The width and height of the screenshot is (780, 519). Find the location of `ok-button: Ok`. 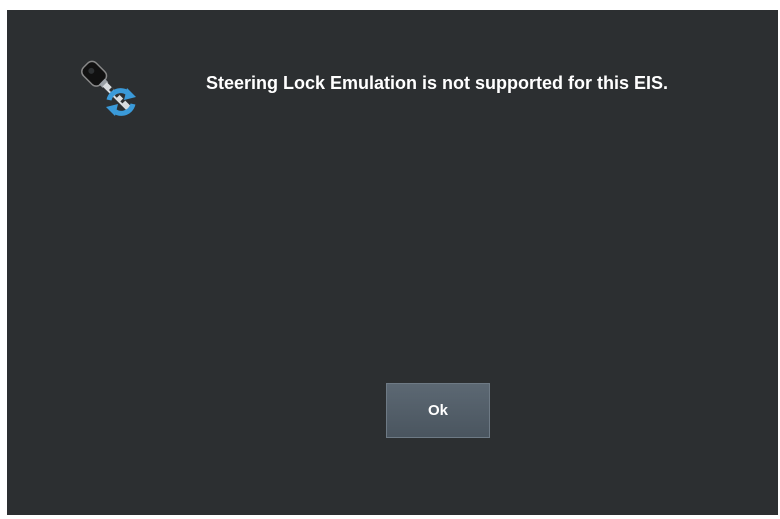

ok-button: Ok is located at coordinates (438, 410).